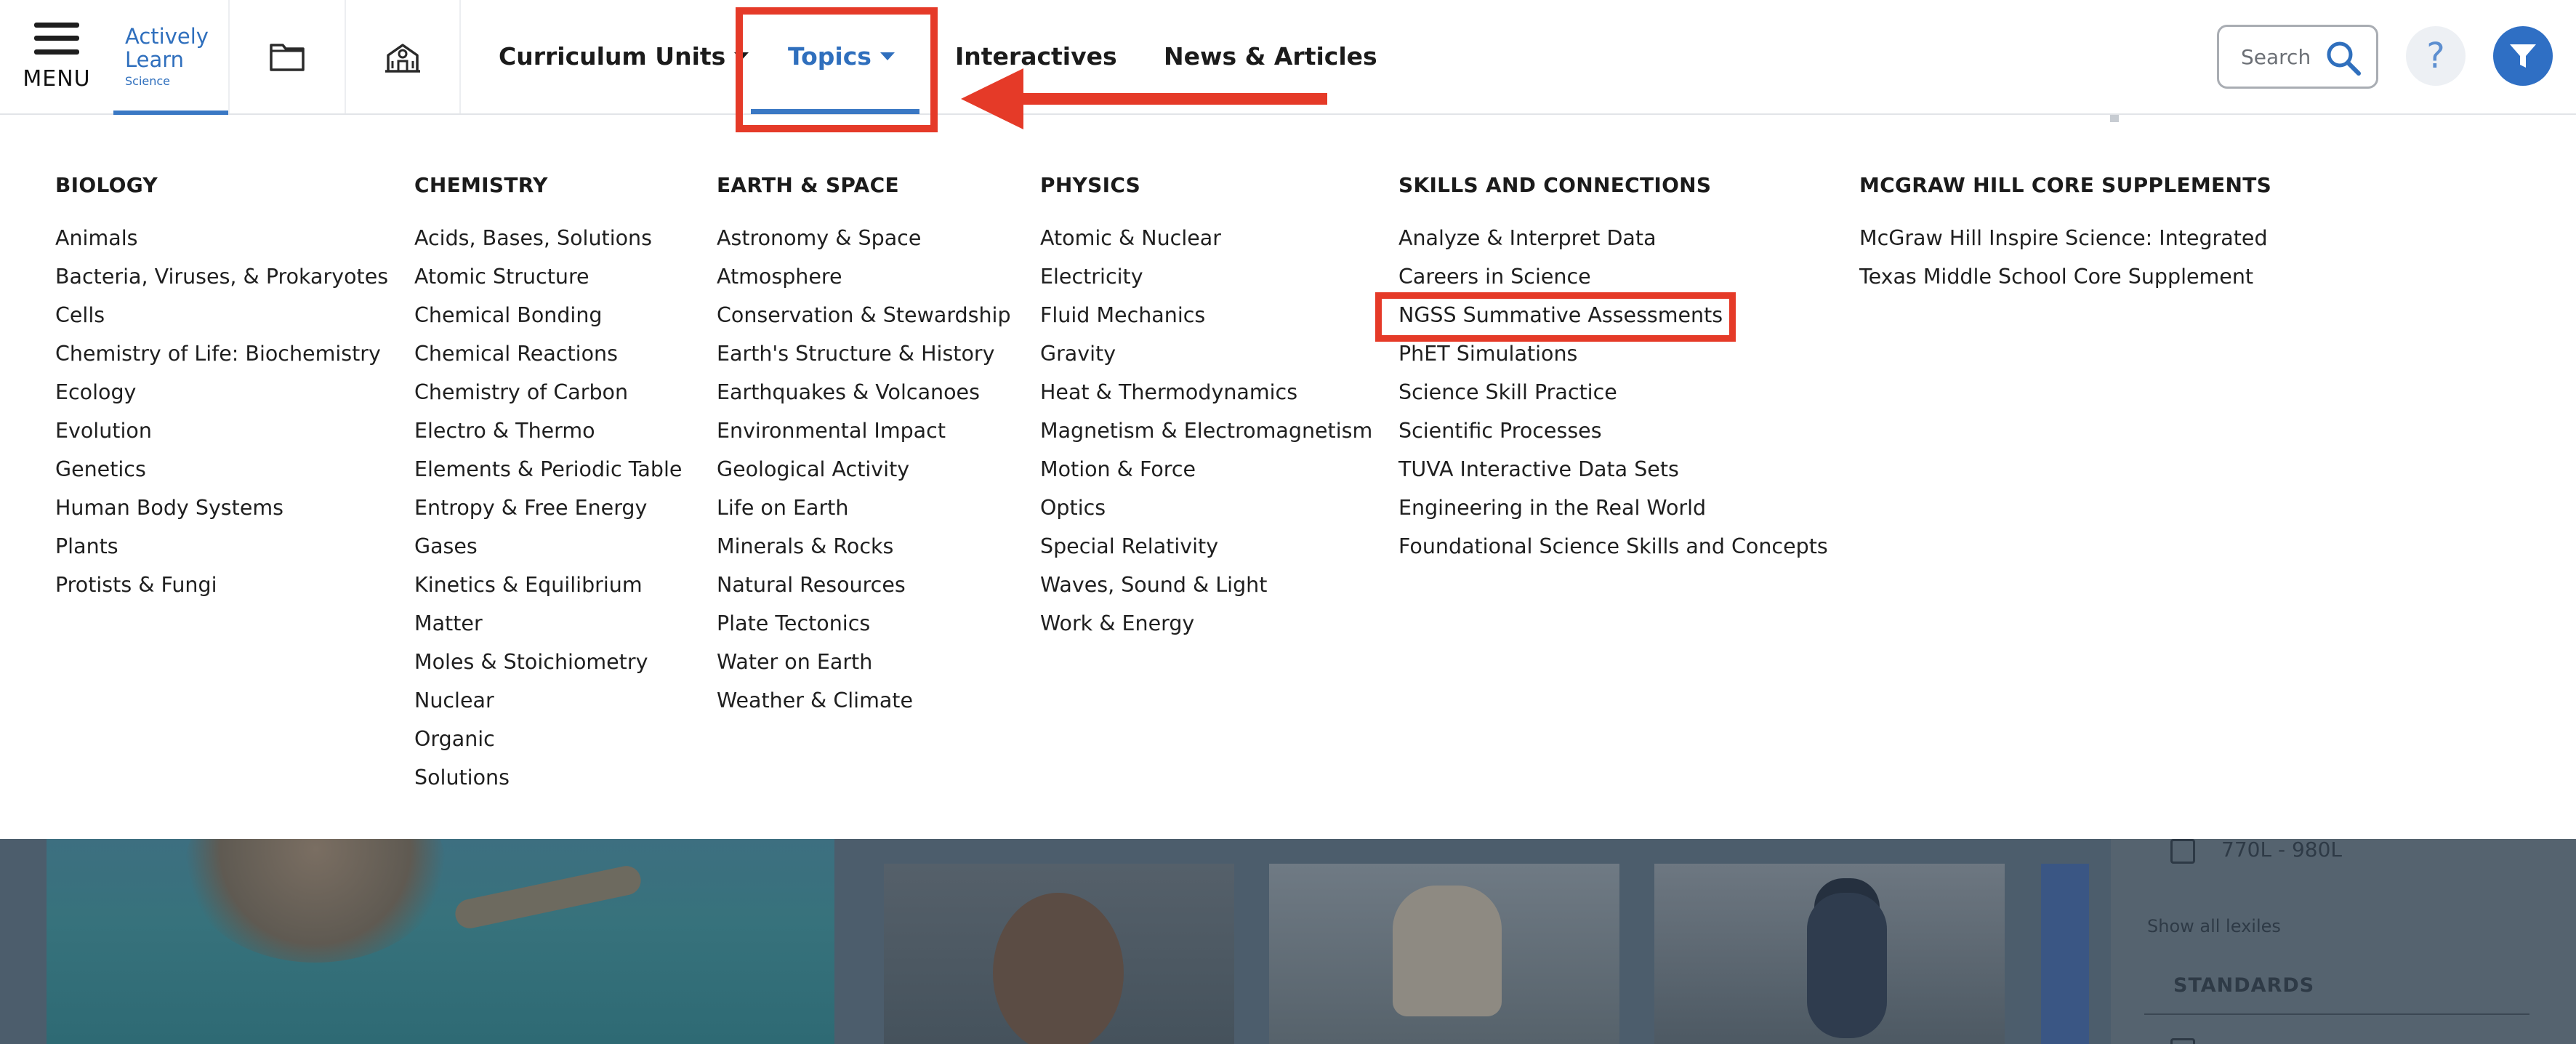  I want to click on search-box, so click(2297, 57).